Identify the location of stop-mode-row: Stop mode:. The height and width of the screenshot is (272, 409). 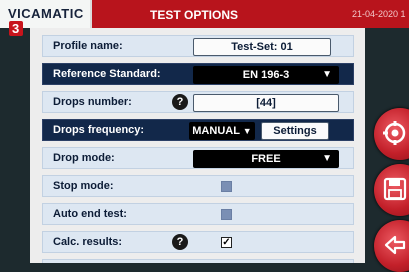
(198, 186).